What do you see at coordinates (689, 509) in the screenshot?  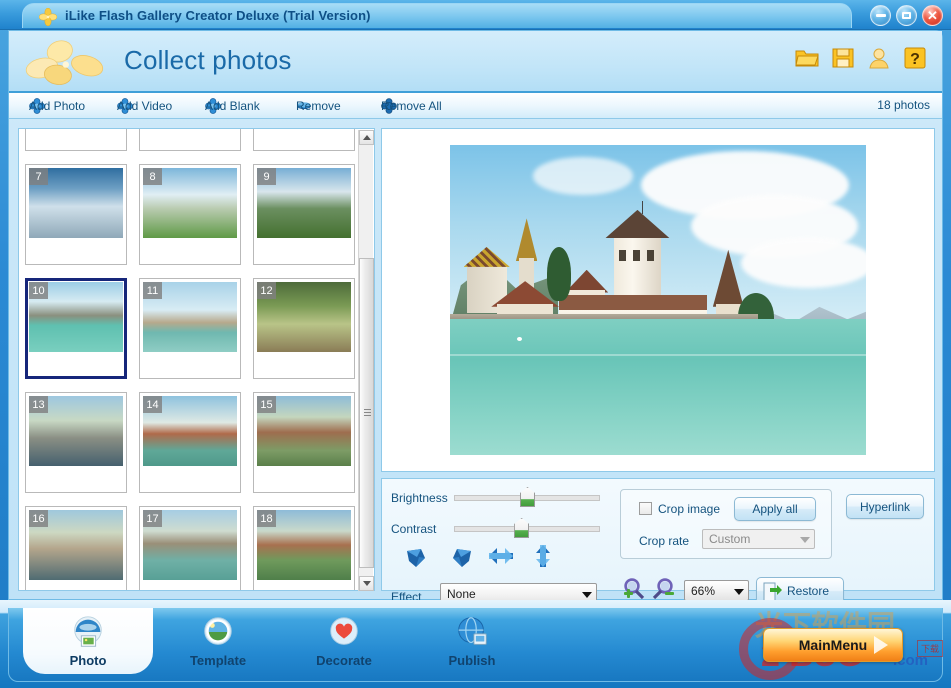 I see `crop-image-label: Crop image` at bounding box center [689, 509].